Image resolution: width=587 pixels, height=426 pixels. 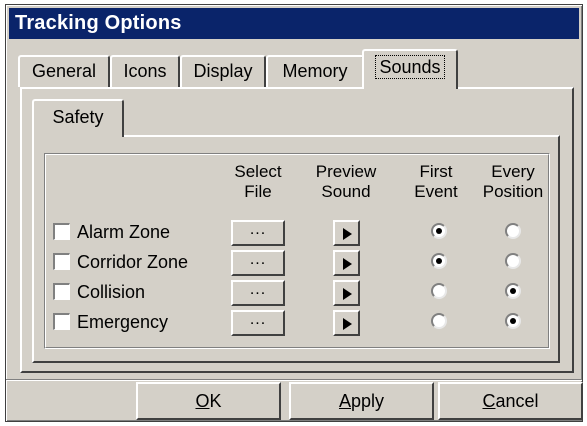 I want to click on tab-sounds: Sounds, so click(x=410, y=69).